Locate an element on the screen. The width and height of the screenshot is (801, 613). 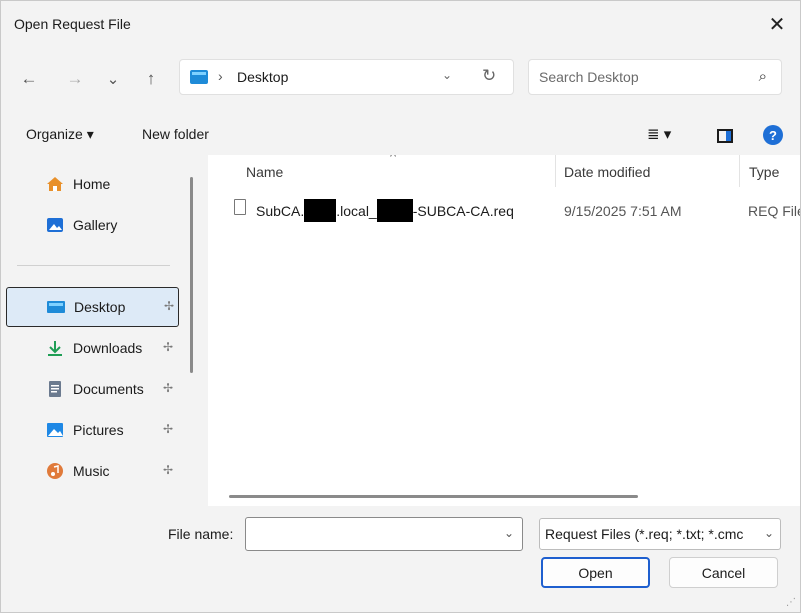
gallery-icon is located at coordinates (55, 225).